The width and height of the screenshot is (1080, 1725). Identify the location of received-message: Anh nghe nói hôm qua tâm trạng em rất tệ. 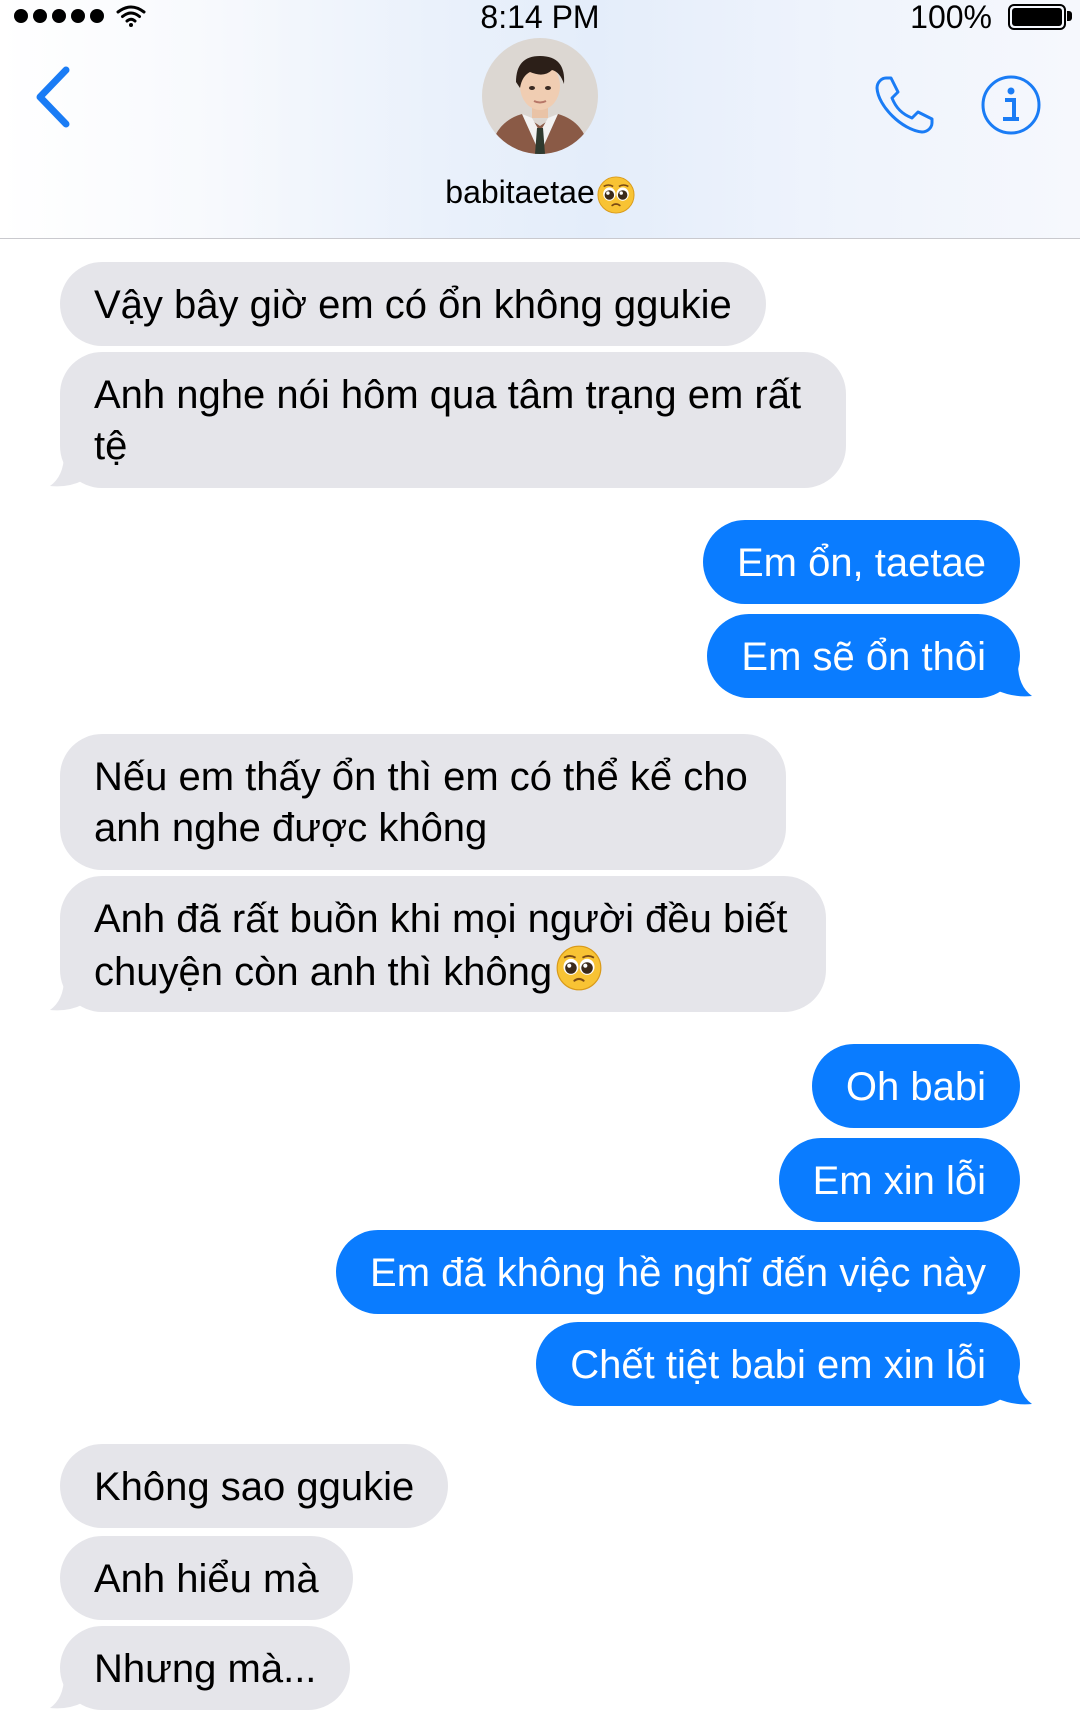
(453, 420).